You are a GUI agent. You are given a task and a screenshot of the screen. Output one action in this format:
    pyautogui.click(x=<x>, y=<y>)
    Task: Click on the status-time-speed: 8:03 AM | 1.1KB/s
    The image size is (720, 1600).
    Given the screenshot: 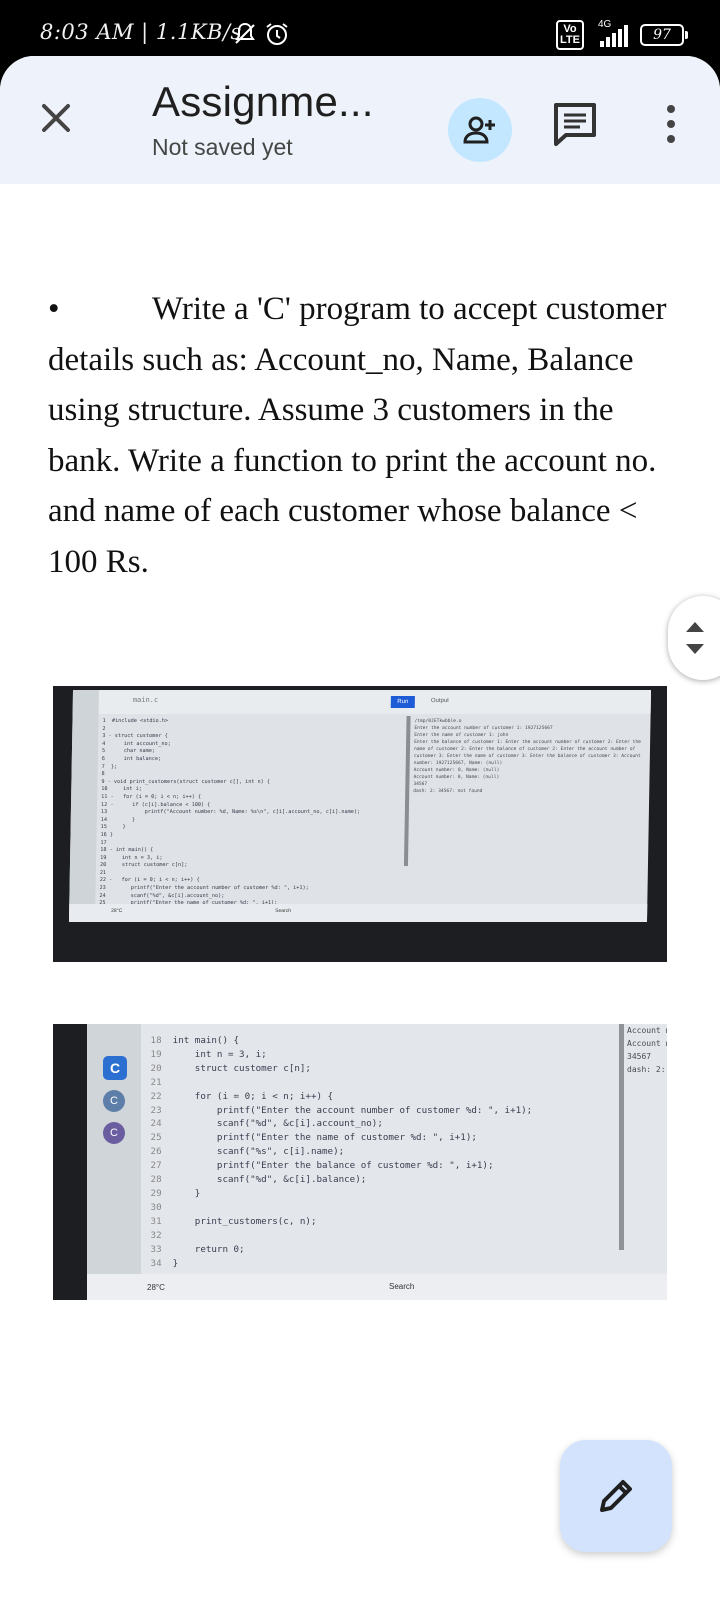 What is the action you would take?
    pyautogui.click(x=141, y=32)
    